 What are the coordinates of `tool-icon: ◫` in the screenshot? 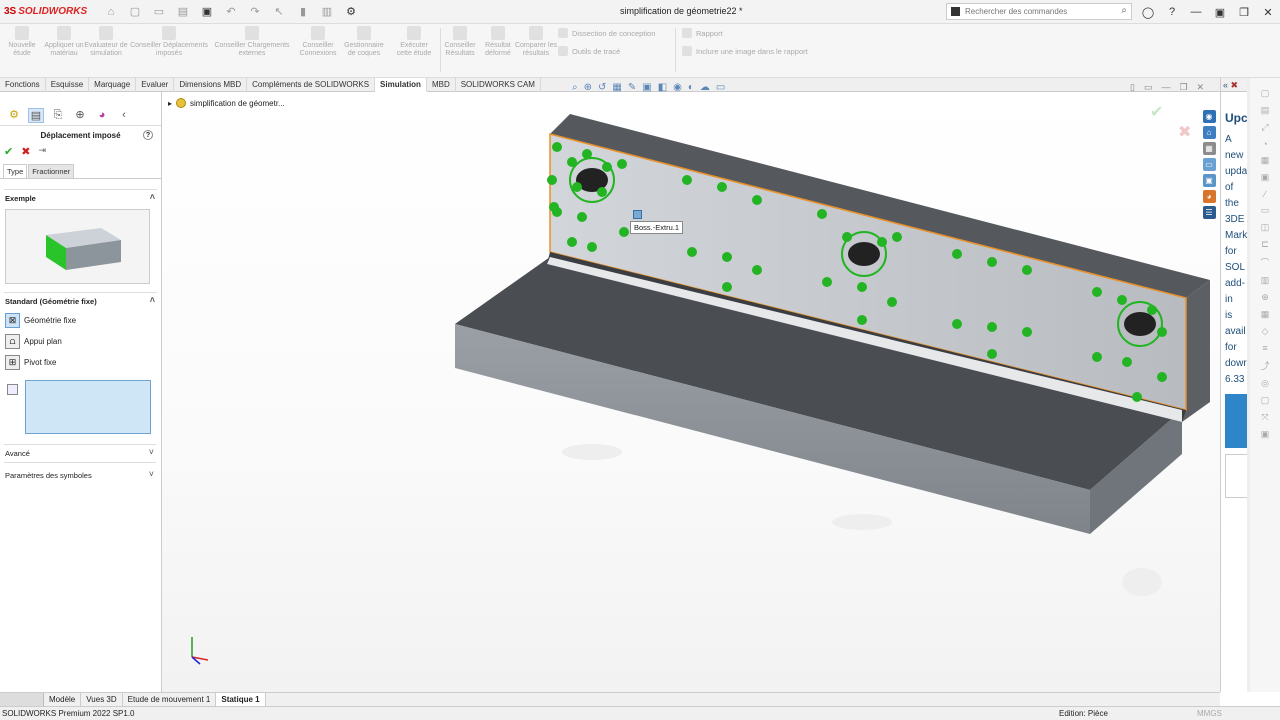 It's located at (1265, 227).